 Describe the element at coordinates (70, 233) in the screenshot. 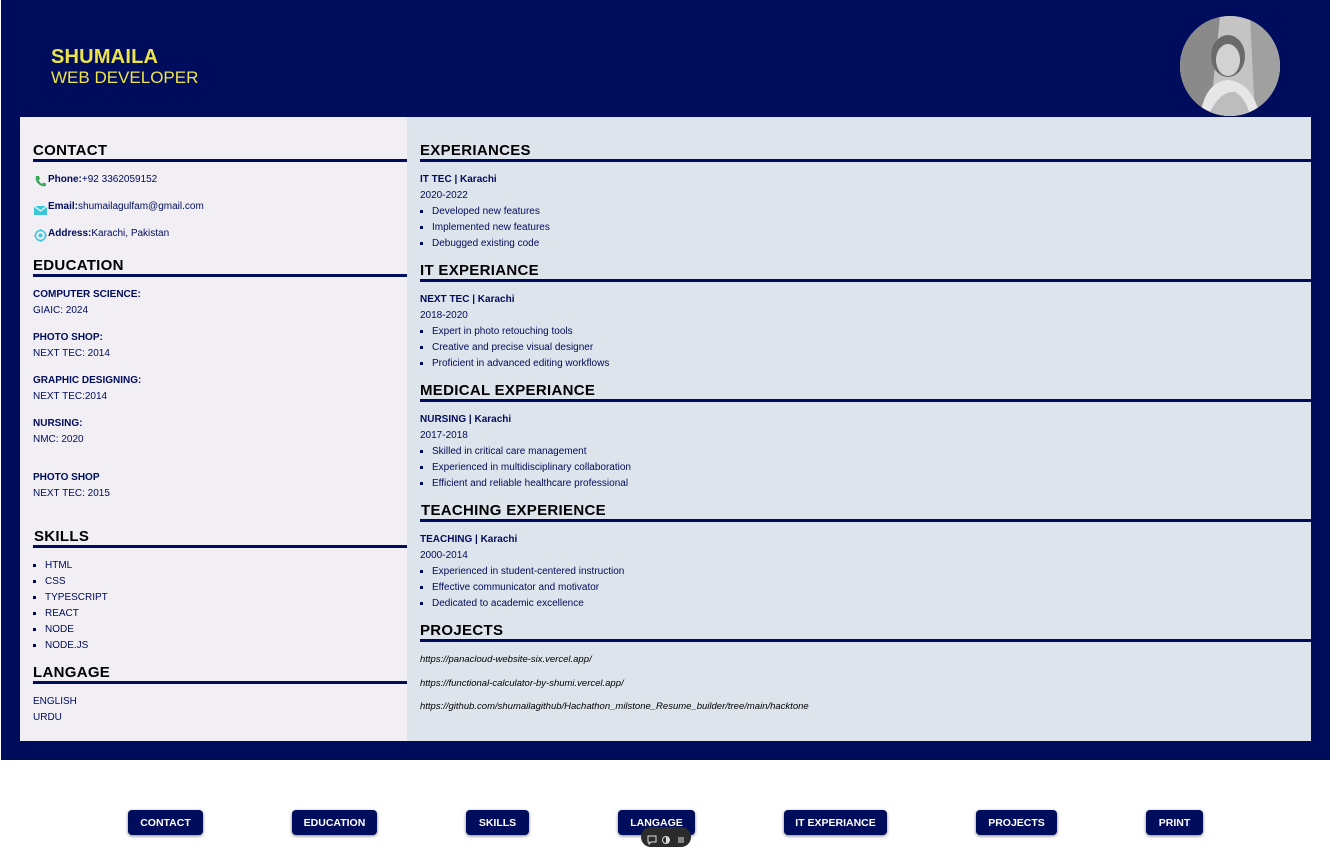

I see `address-label: Address:` at that location.